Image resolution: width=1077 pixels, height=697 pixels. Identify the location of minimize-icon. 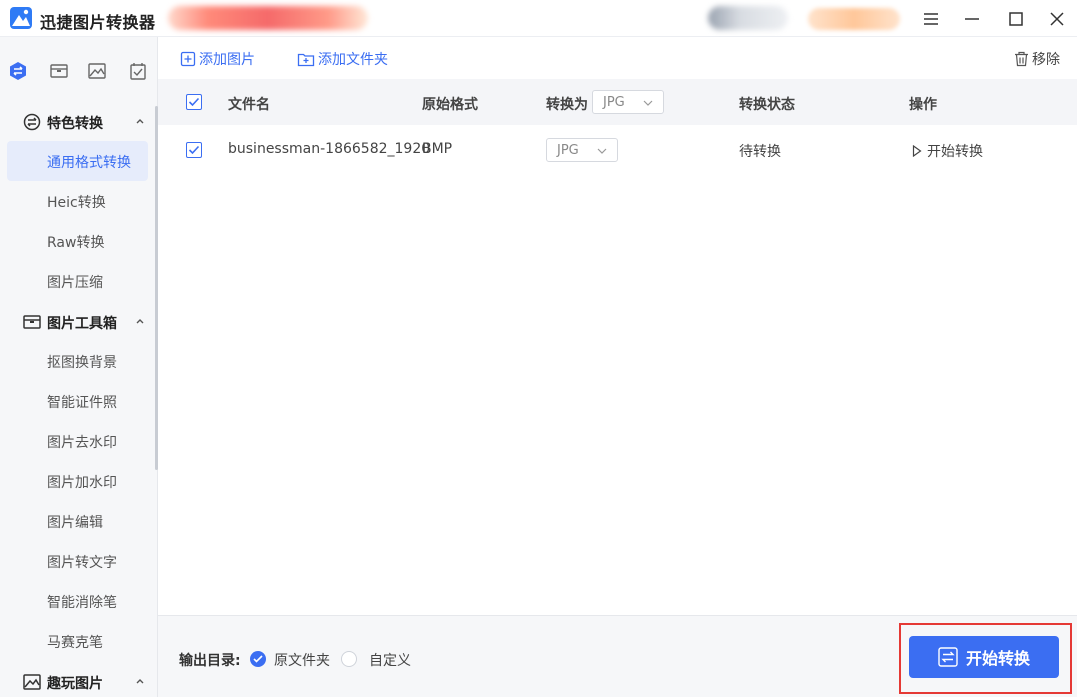
(972, 19).